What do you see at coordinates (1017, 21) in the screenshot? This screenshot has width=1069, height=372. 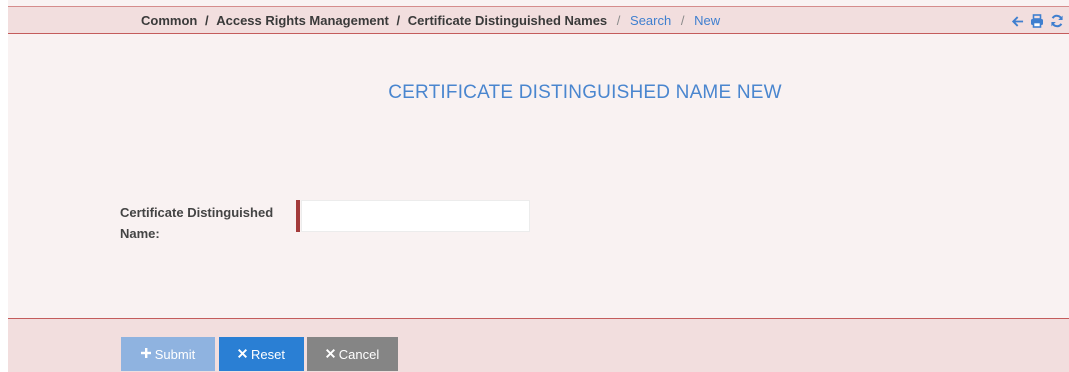 I see `arrow-left-icon` at bounding box center [1017, 21].